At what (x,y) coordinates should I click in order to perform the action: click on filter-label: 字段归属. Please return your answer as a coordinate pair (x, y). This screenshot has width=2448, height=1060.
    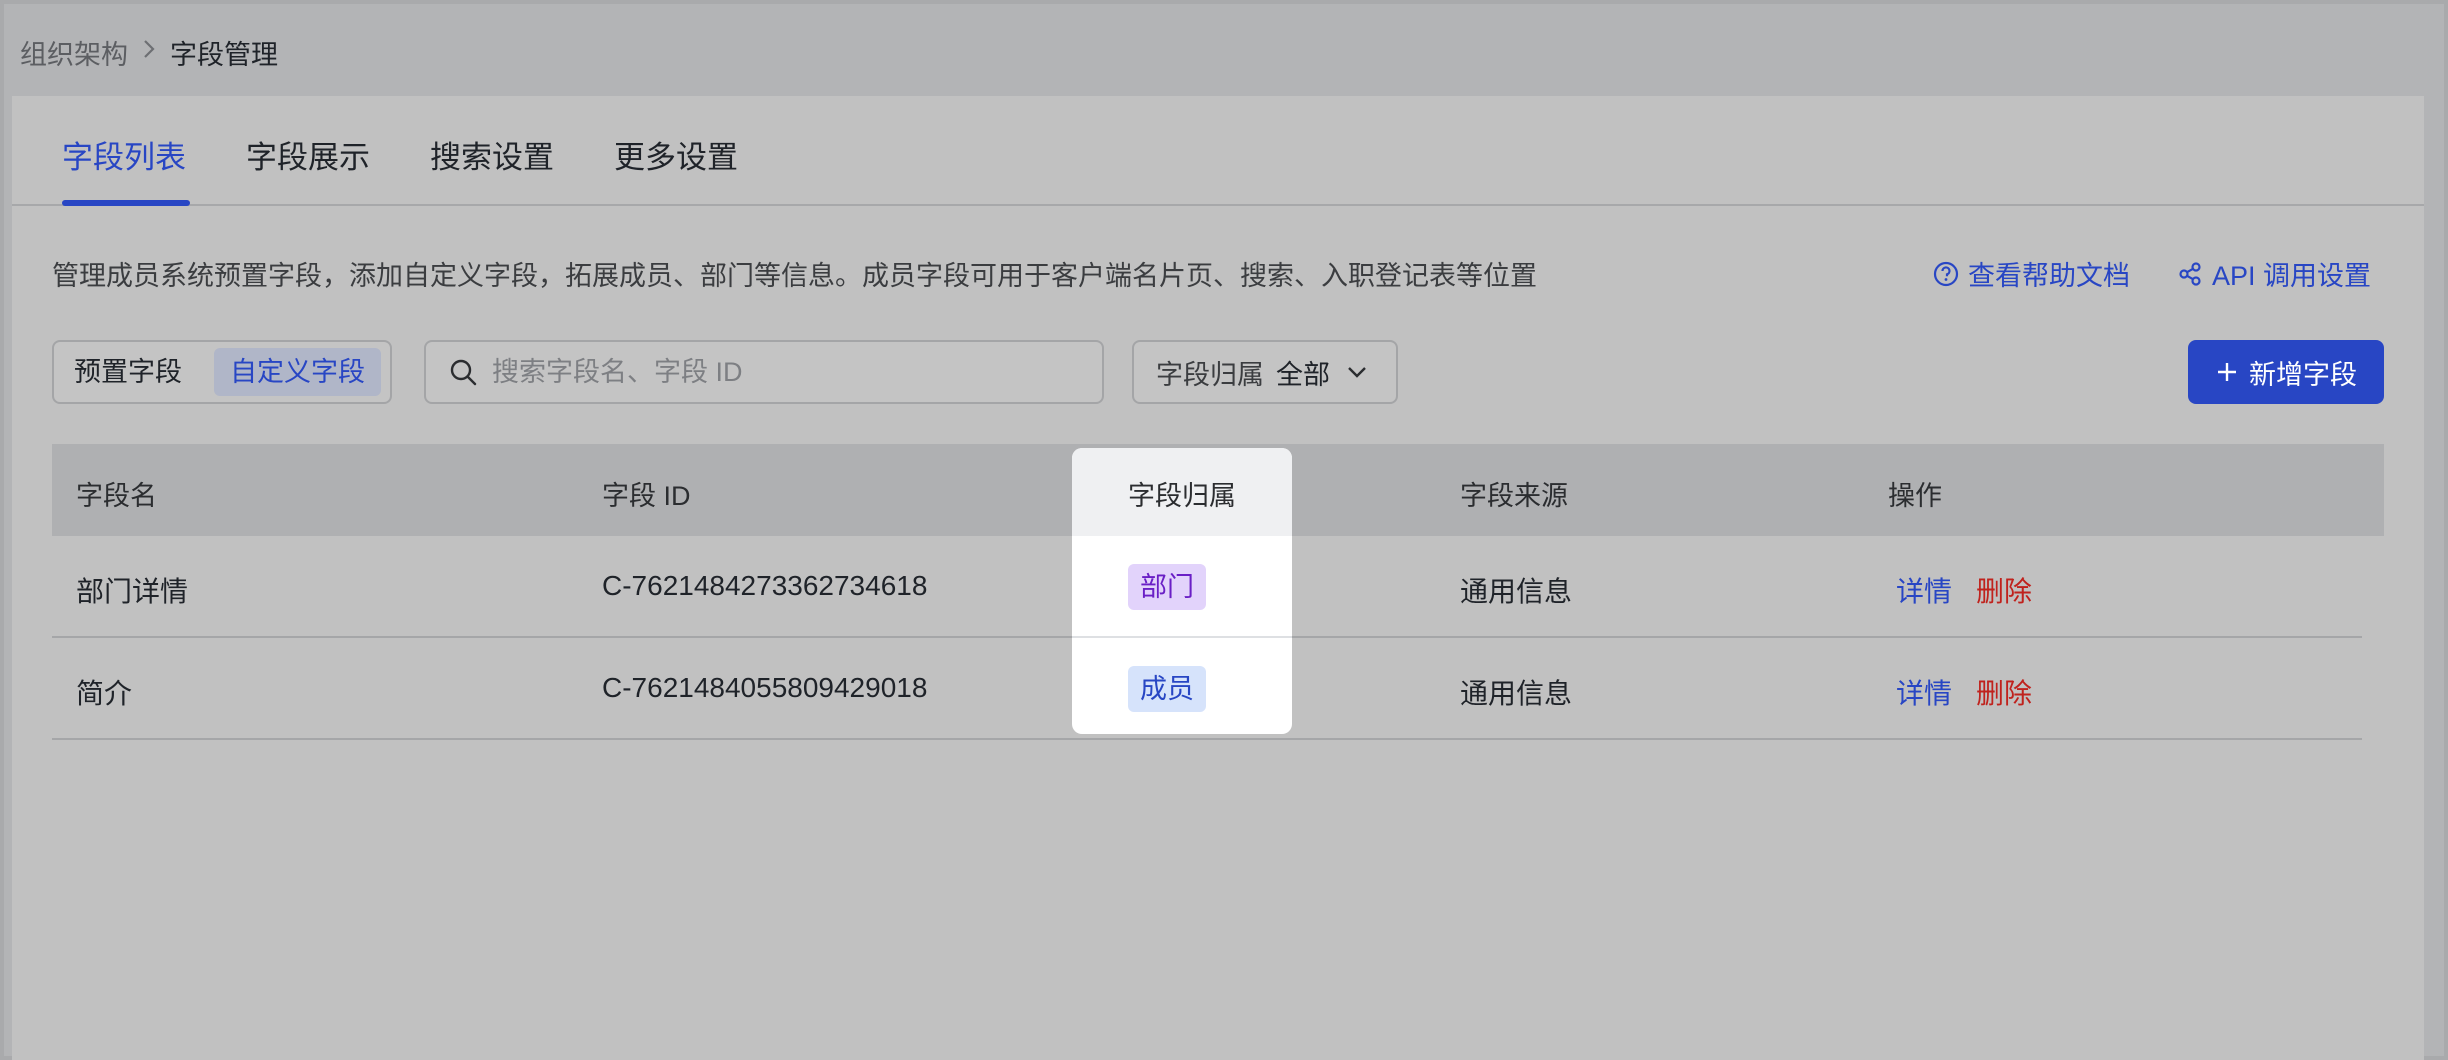
    Looking at the image, I should click on (1210, 374).